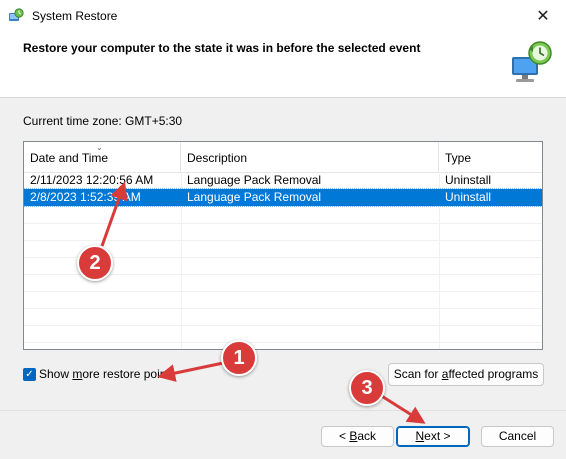  I want to click on annotation-badge-1: 1, so click(239, 358).